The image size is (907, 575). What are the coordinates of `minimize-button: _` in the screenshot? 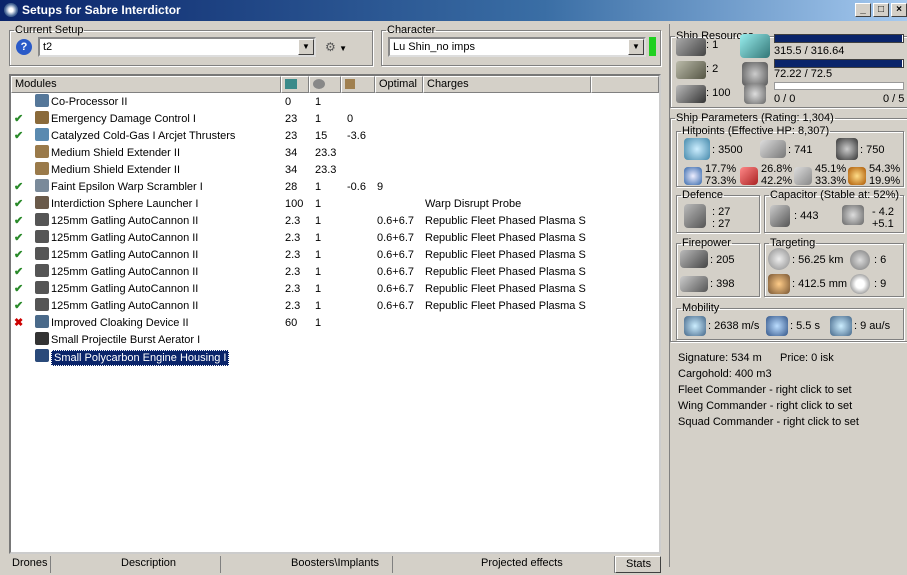 It's located at (863, 10).